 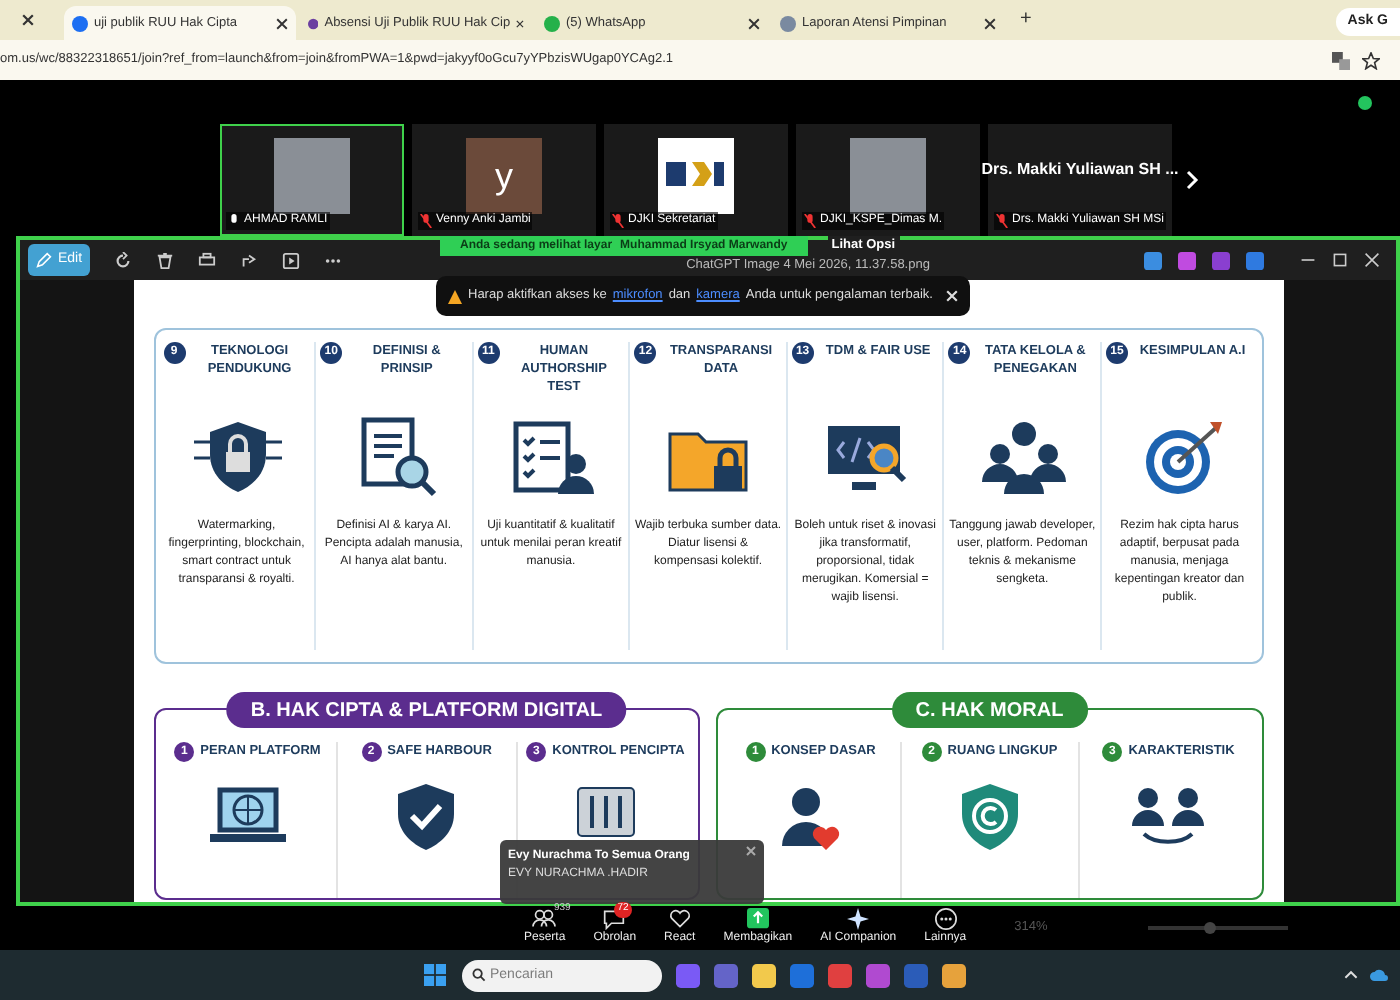 I want to click on warning-icon, so click(x=455, y=296).